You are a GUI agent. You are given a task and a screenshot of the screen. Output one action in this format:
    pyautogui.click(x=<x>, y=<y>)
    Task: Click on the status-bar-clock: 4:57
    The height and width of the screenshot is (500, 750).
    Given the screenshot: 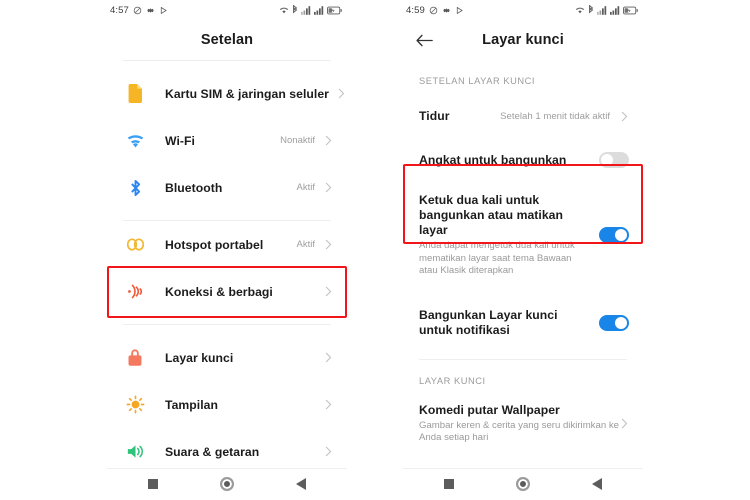 What is the action you would take?
    pyautogui.click(x=119, y=10)
    